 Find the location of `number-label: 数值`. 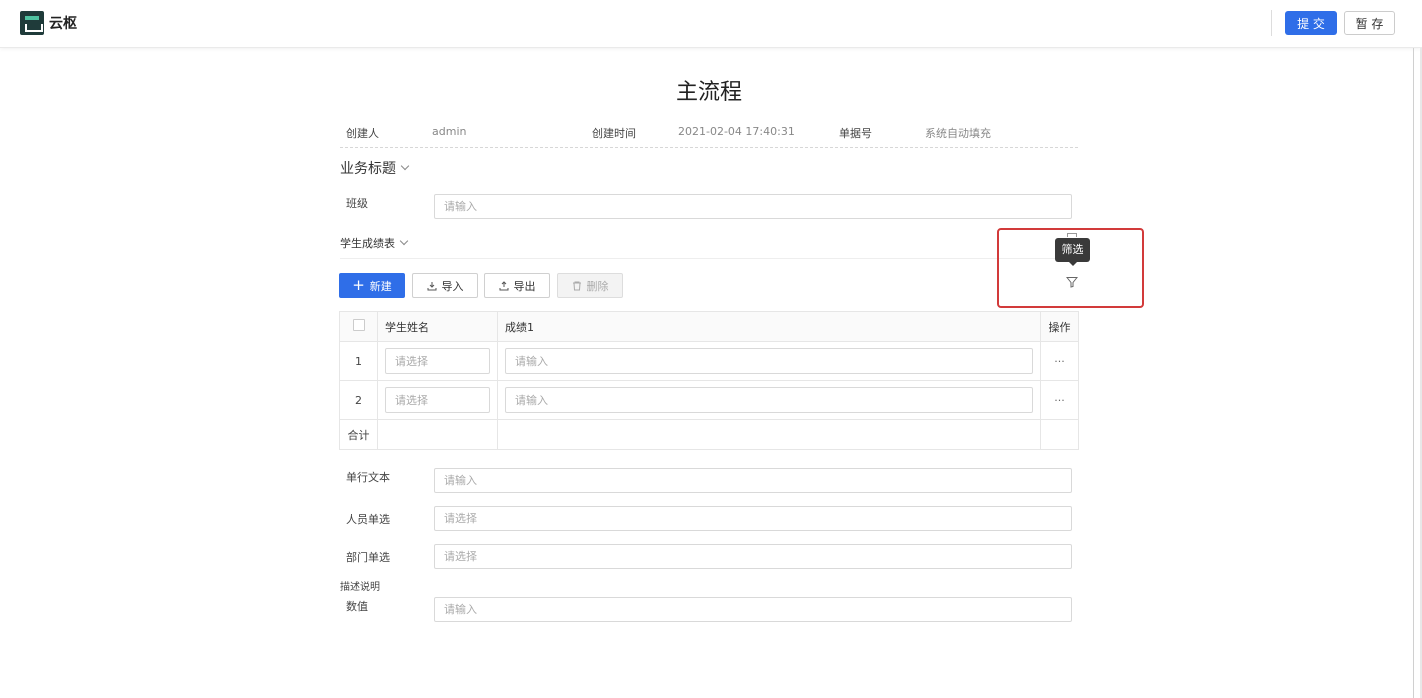

number-label: 数值 is located at coordinates (357, 606).